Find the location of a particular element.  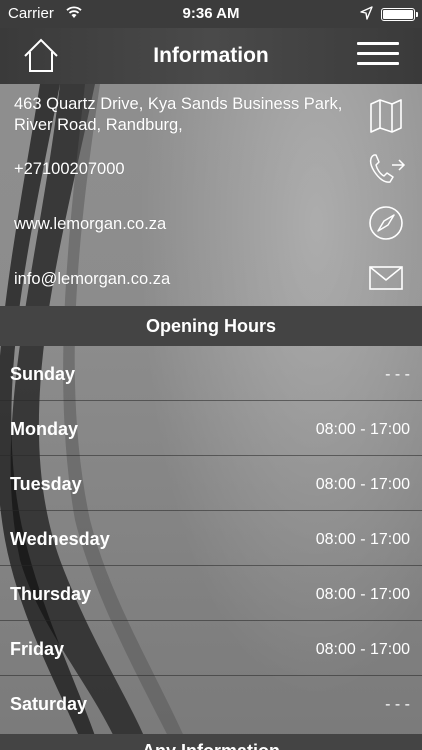

hours-row-saturday: Saturday - - - is located at coordinates (211, 703).